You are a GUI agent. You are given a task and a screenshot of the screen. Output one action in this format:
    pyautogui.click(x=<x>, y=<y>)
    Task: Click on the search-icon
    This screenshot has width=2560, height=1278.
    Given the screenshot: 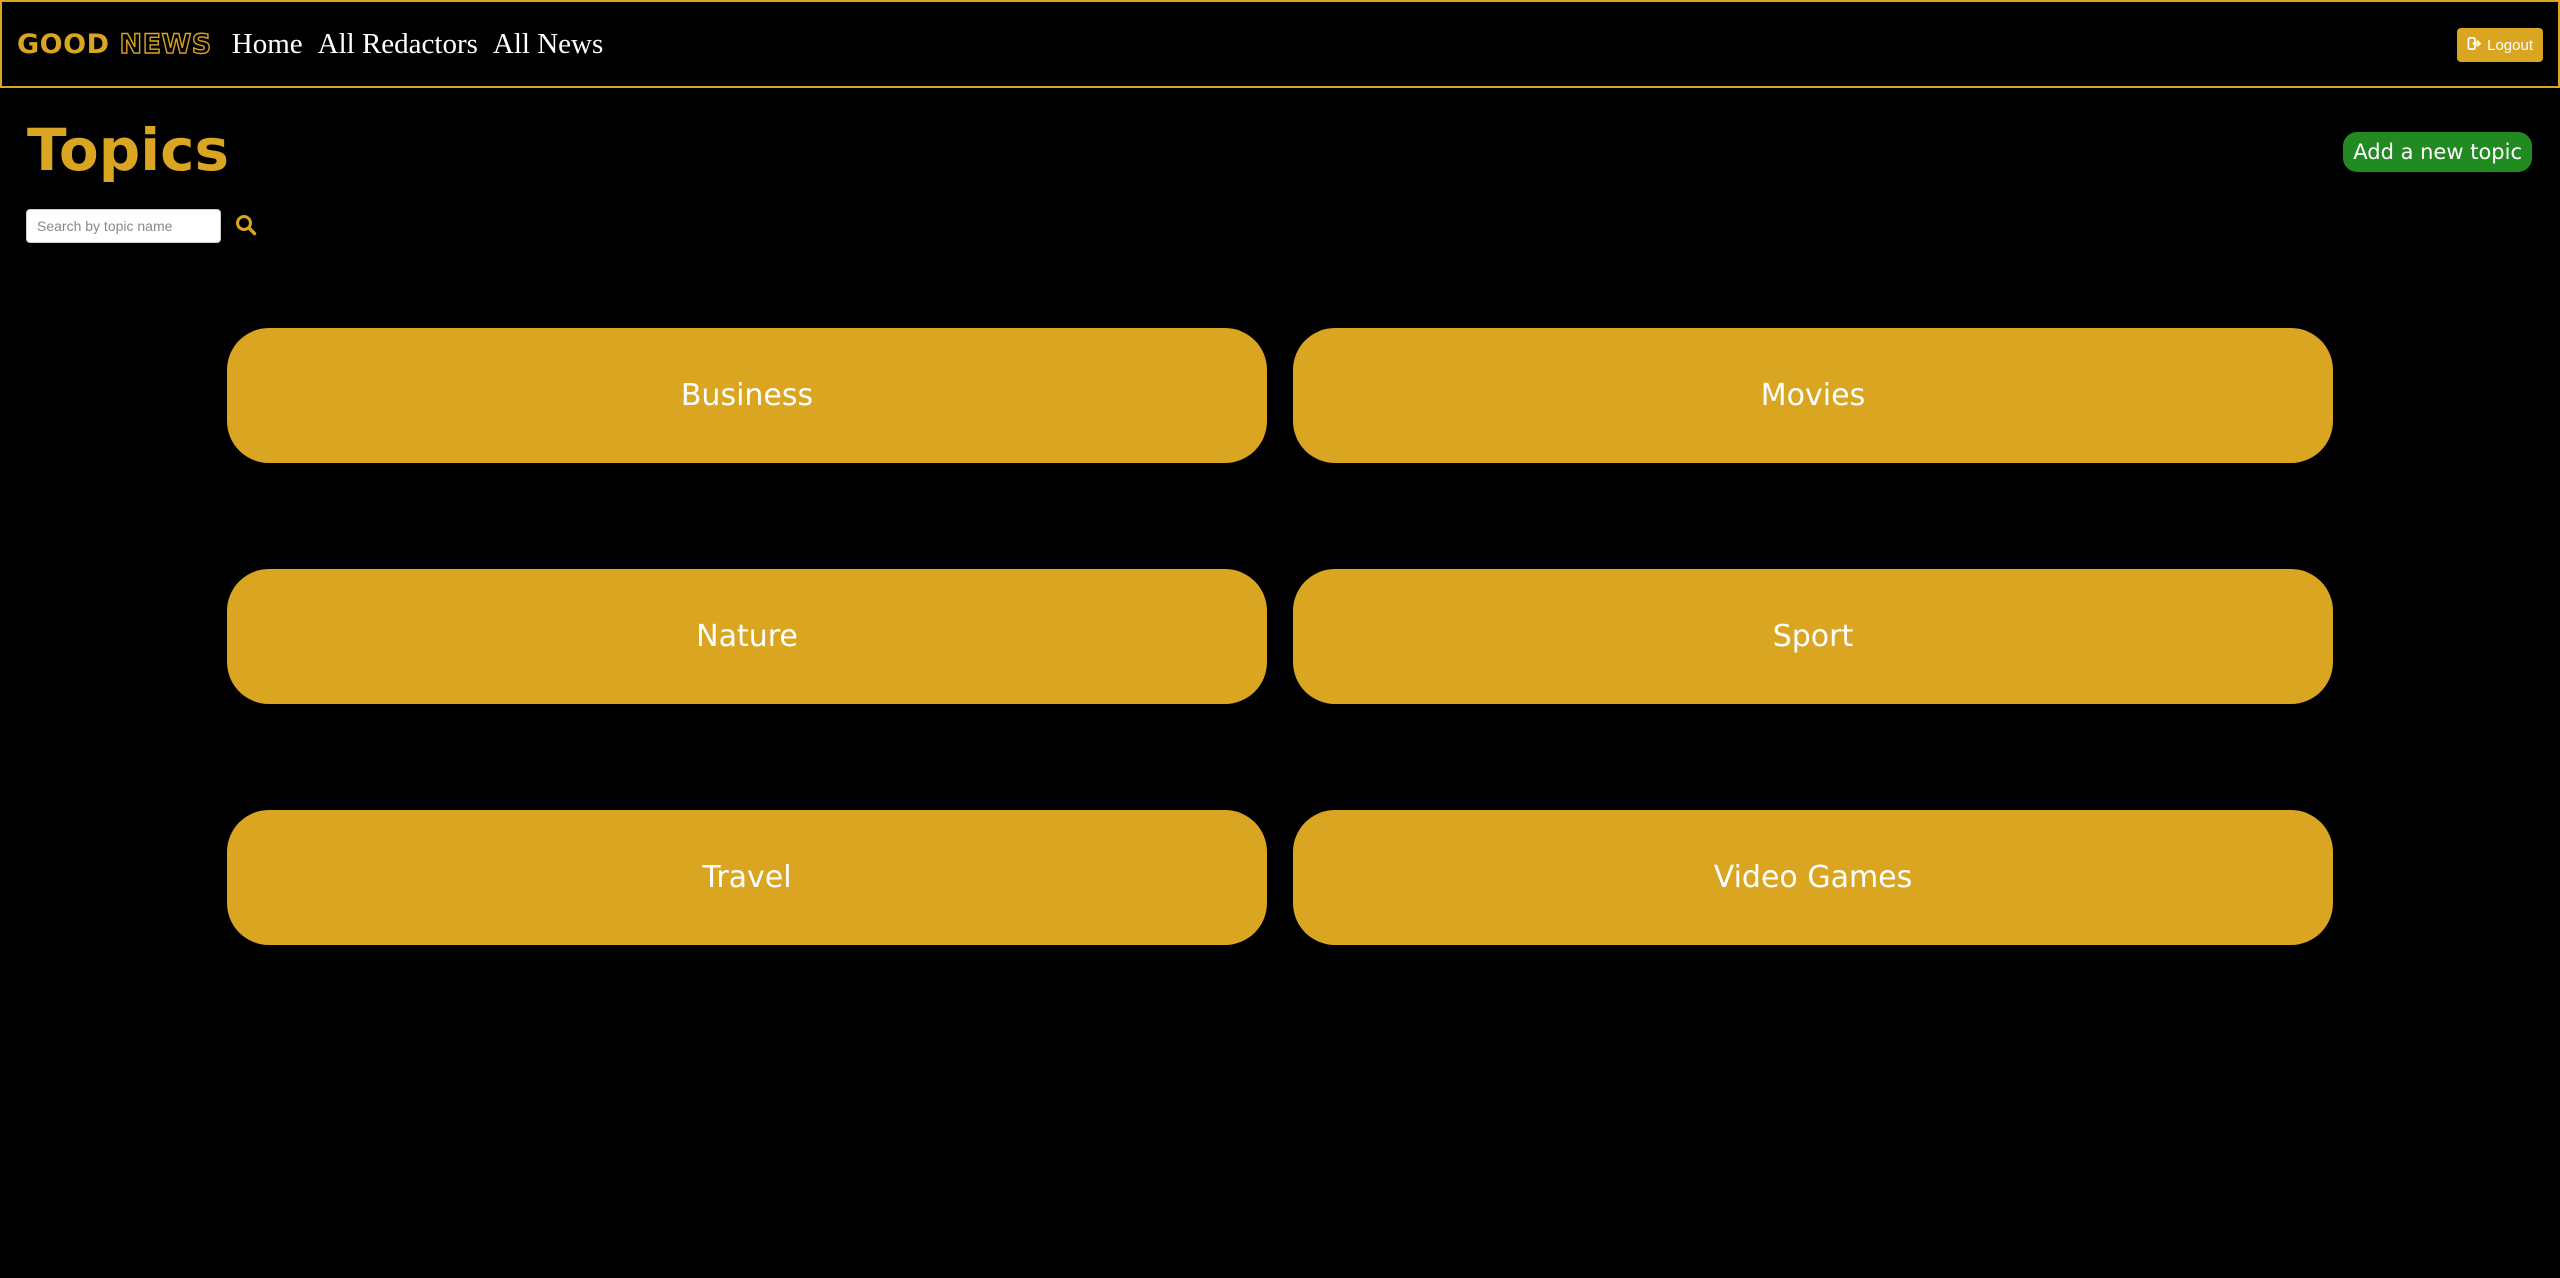 What is the action you would take?
    pyautogui.click(x=246, y=226)
    